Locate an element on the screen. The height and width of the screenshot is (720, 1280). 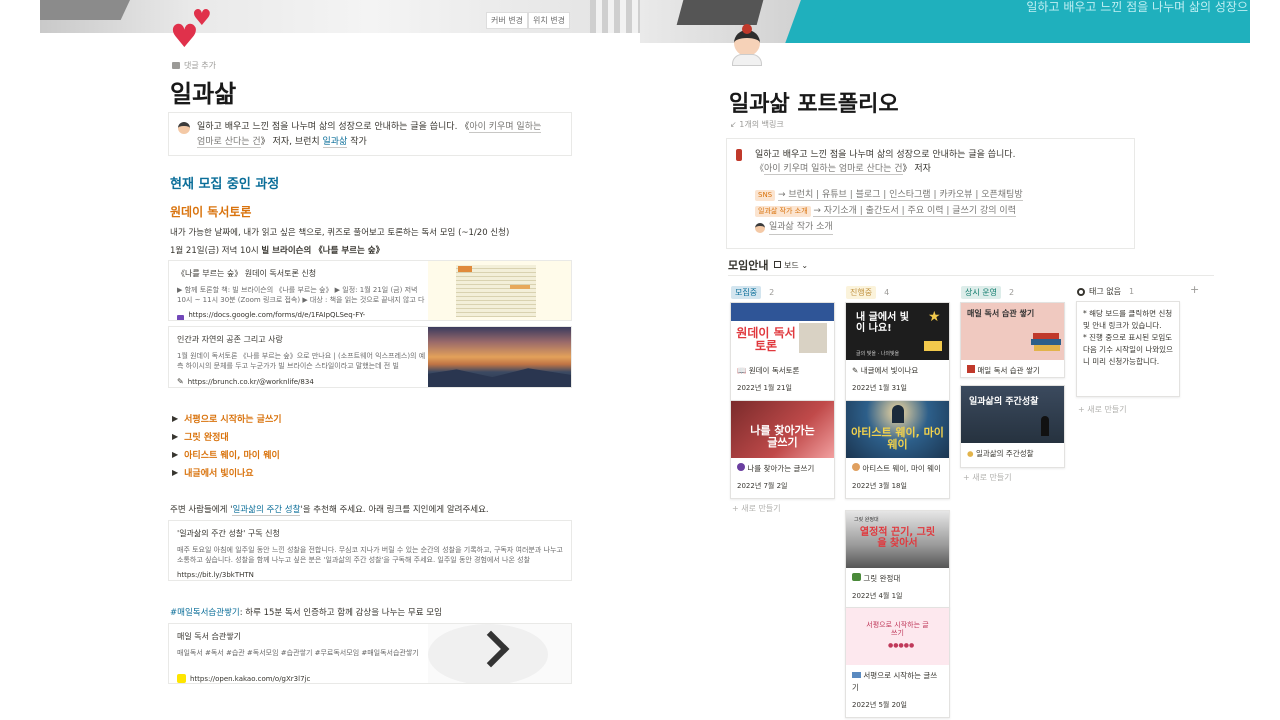
add-column-button: + is located at coordinates (1194, 289).